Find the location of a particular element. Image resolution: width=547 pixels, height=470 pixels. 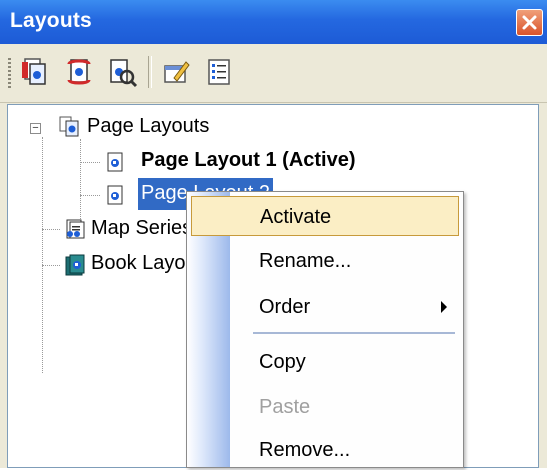

menu-item-copy: Copy is located at coordinates (325, 362).